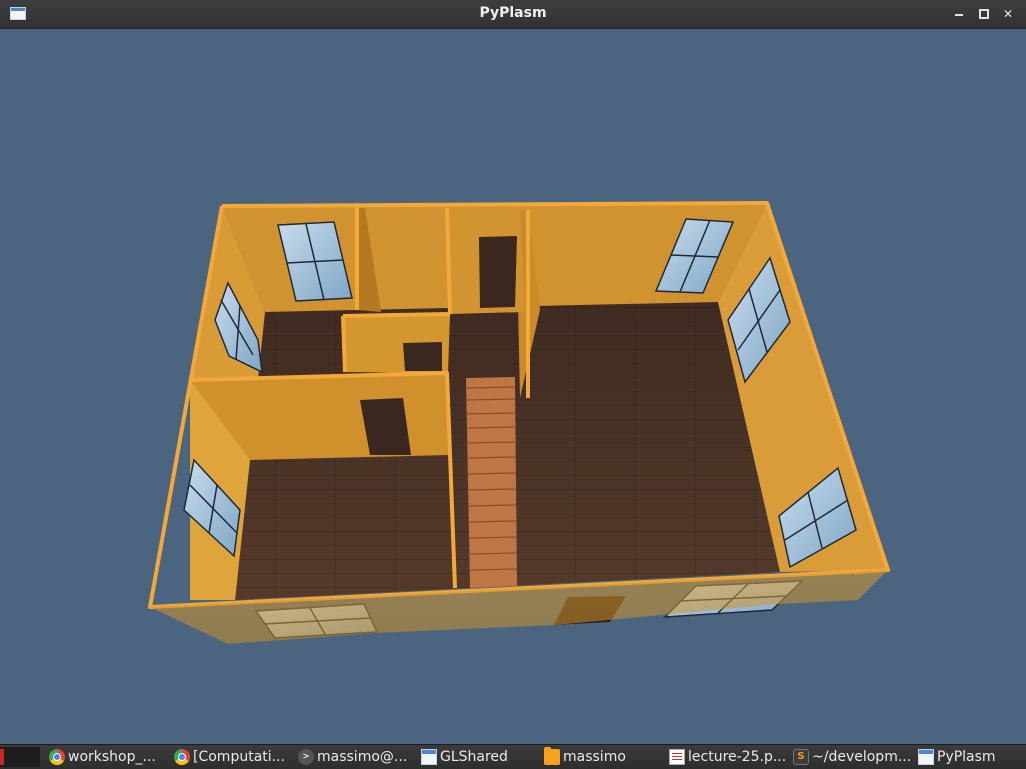  What do you see at coordinates (498, 272) in the screenshot?
I see `door-back-corridor` at bounding box center [498, 272].